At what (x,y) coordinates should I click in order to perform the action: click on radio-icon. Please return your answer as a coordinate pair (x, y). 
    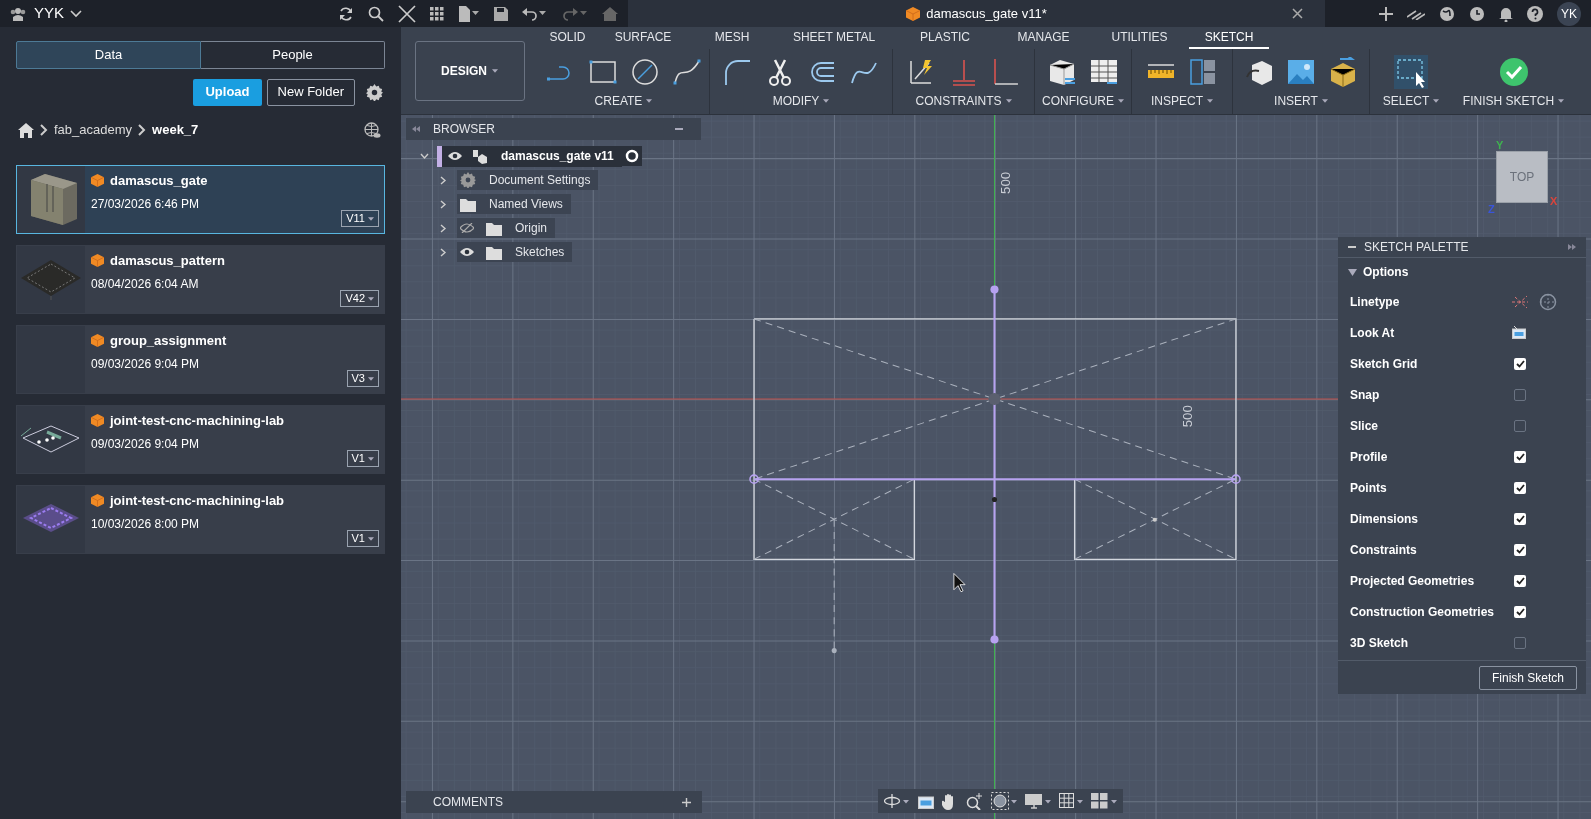
    Looking at the image, I should click on (631, 156).